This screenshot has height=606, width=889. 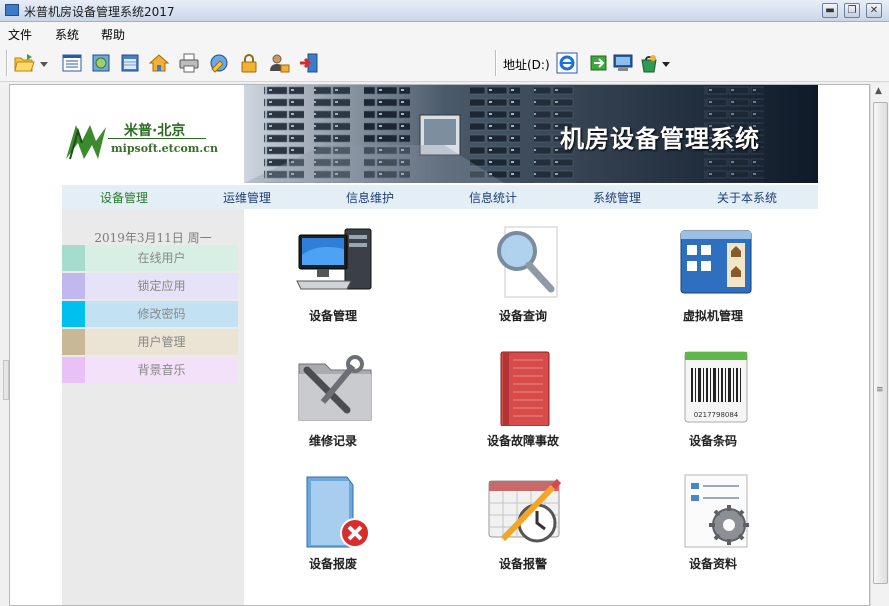 I want to click on home-icon, so click(x=159, y=63).